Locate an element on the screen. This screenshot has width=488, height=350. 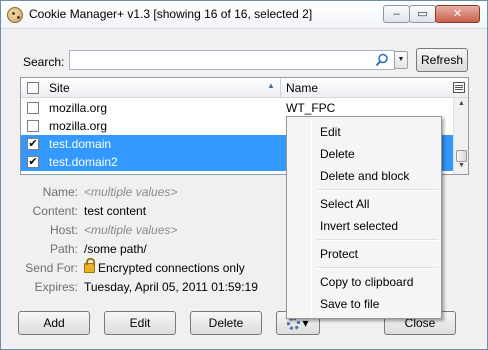
menu-item-invert-selected: Invert selected is located at coordinates (364, 225).